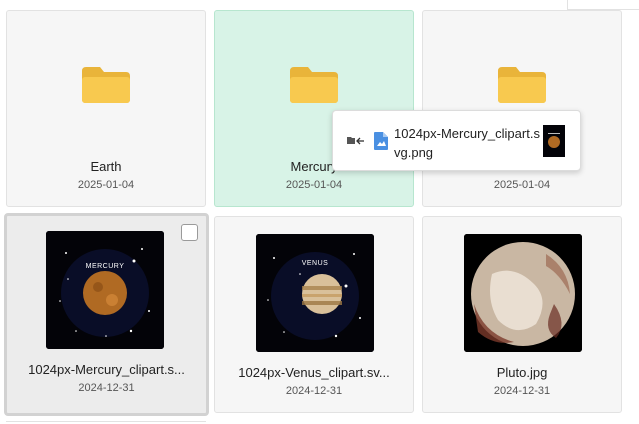 The height and width of the screenshot is (424, 639). I want to click on thumb-label: VENUS, so click(315, 263).